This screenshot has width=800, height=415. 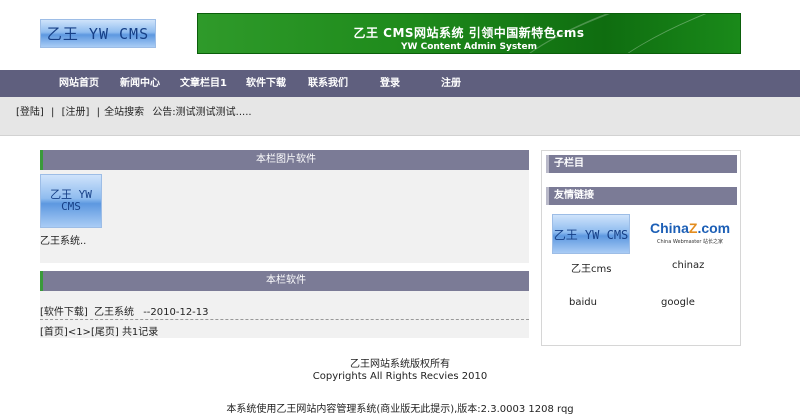 I want to click on pager: [首页]<1>[尾页] 共1记录, so click(x=99, y=330).